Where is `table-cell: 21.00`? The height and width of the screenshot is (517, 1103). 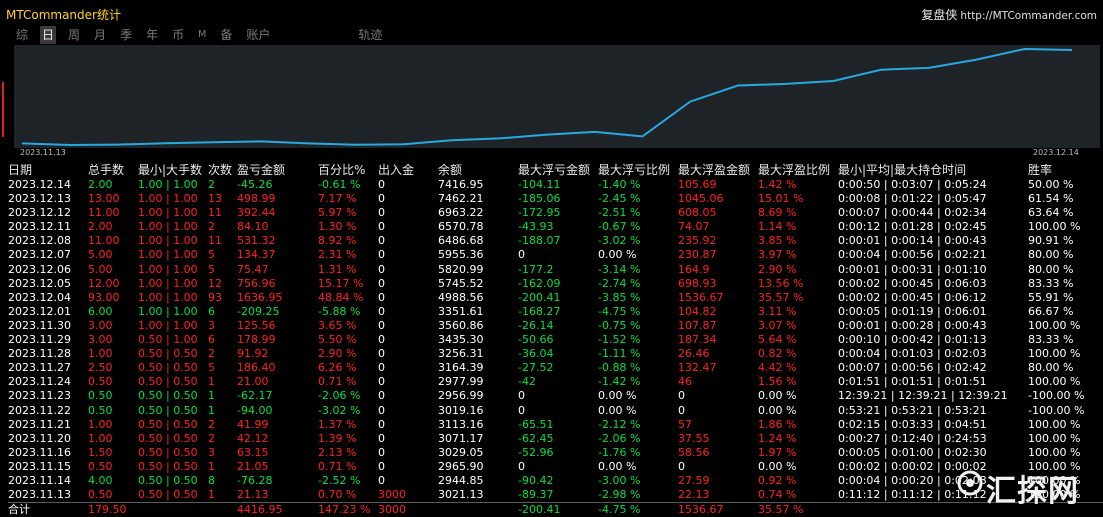 table-cell: 21.00 is located at coordinates (253, 382).